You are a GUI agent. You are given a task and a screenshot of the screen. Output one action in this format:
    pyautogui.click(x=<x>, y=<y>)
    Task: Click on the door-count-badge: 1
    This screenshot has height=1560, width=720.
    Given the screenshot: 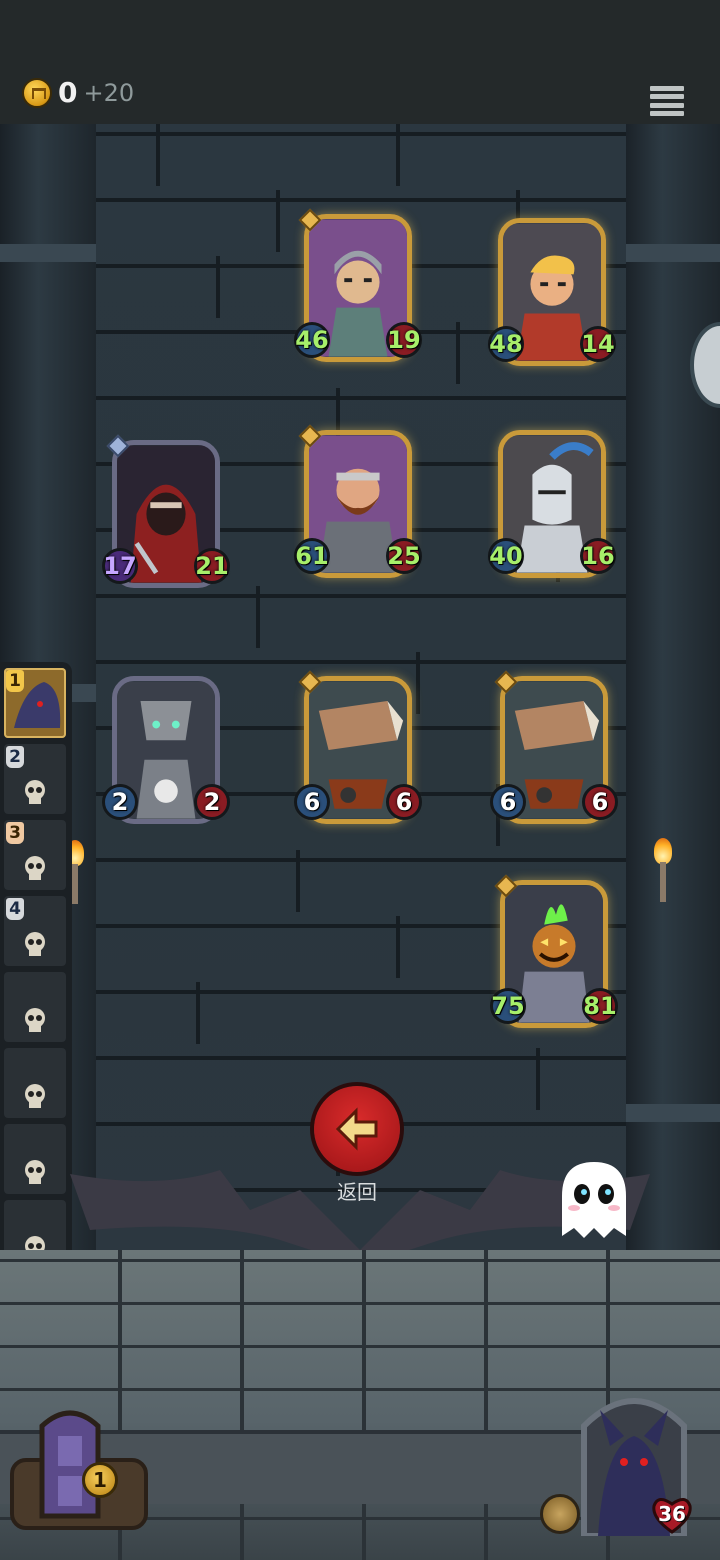 What is the action you would take?
    pyautogui.click(x=100, y=1480)
    